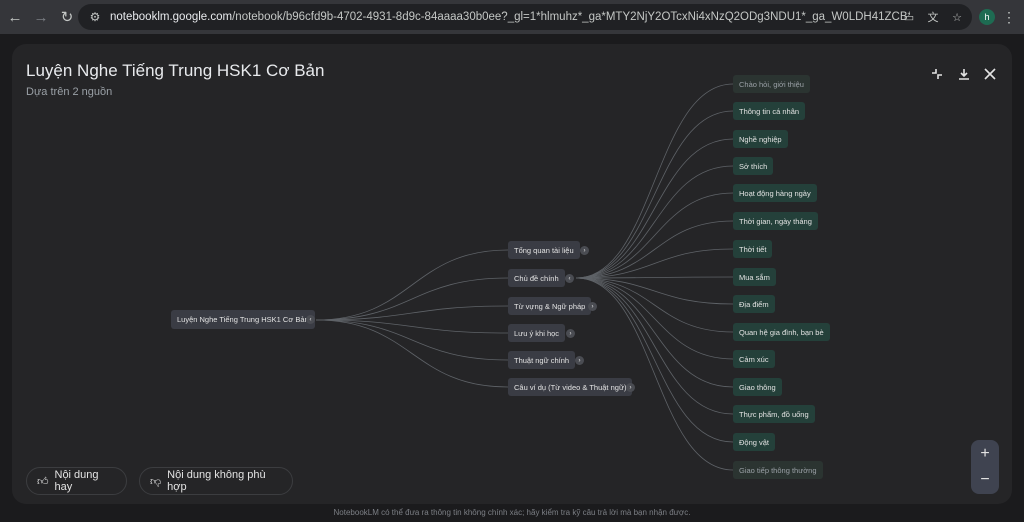 The width and height of the screenshot is (1024, 522). What do you see at coordinates (769, 111) in the screenshot?
I see `leaf-node: Thông tin cá nhân` at bounding box center [769, 111].